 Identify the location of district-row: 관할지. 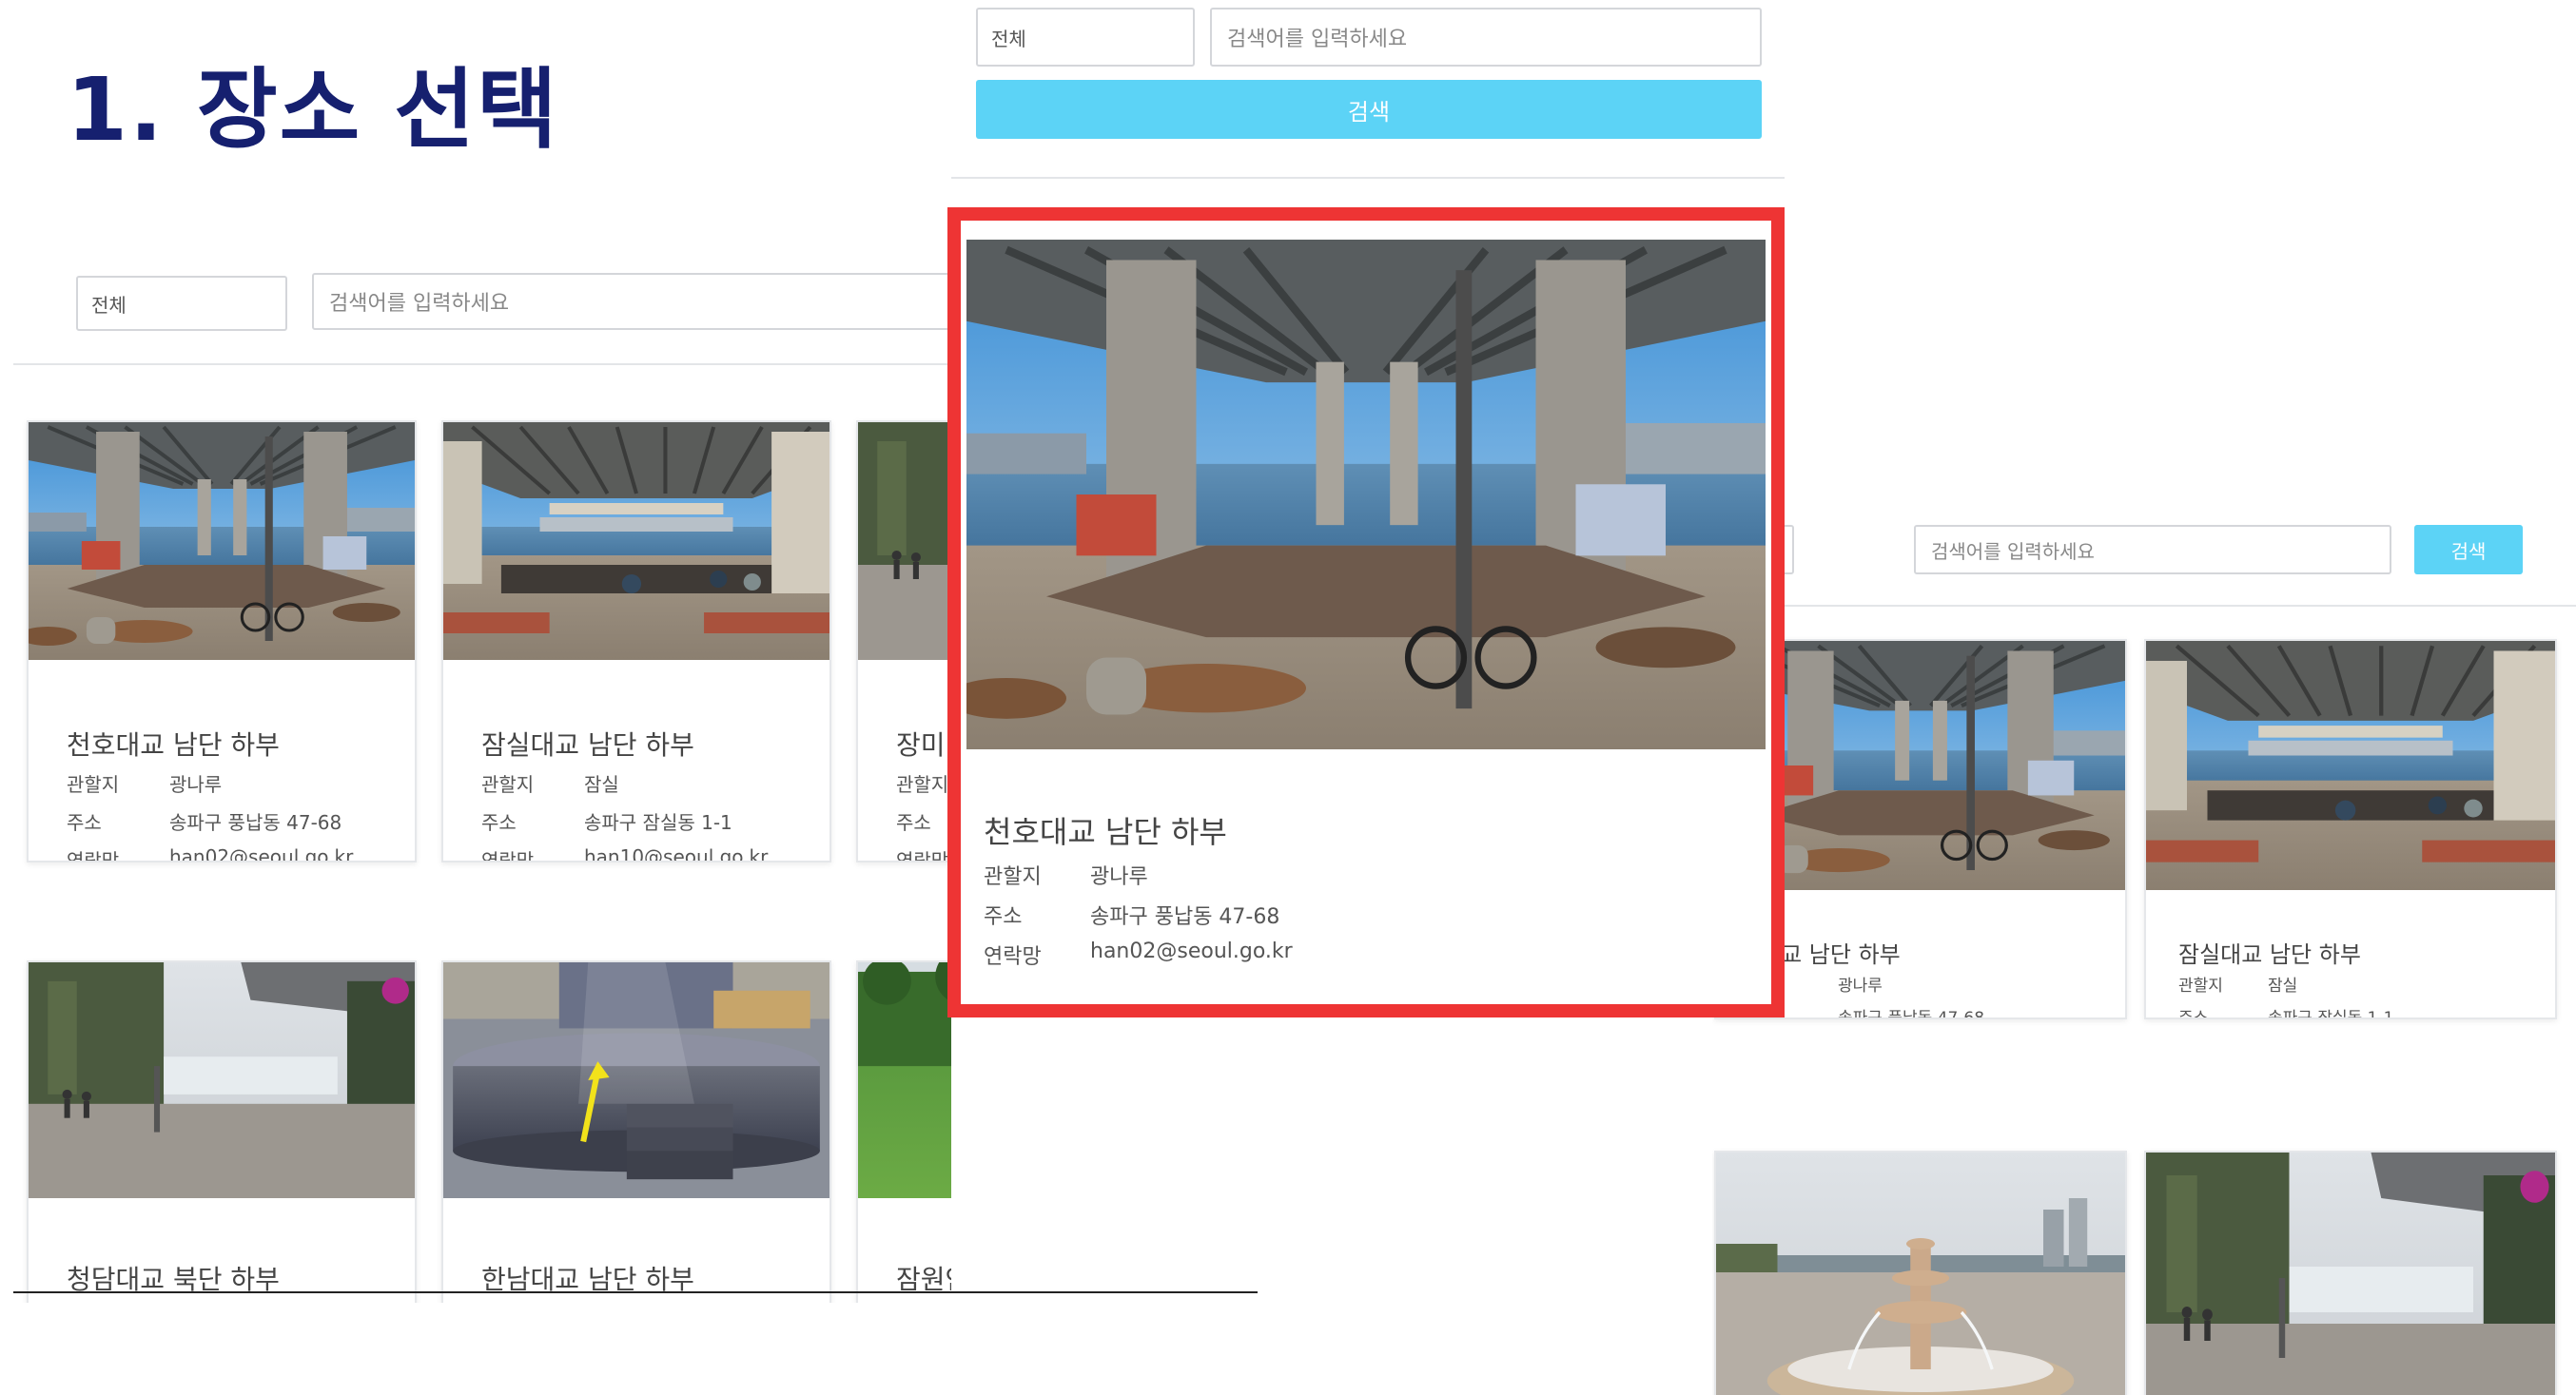
(923, 783).